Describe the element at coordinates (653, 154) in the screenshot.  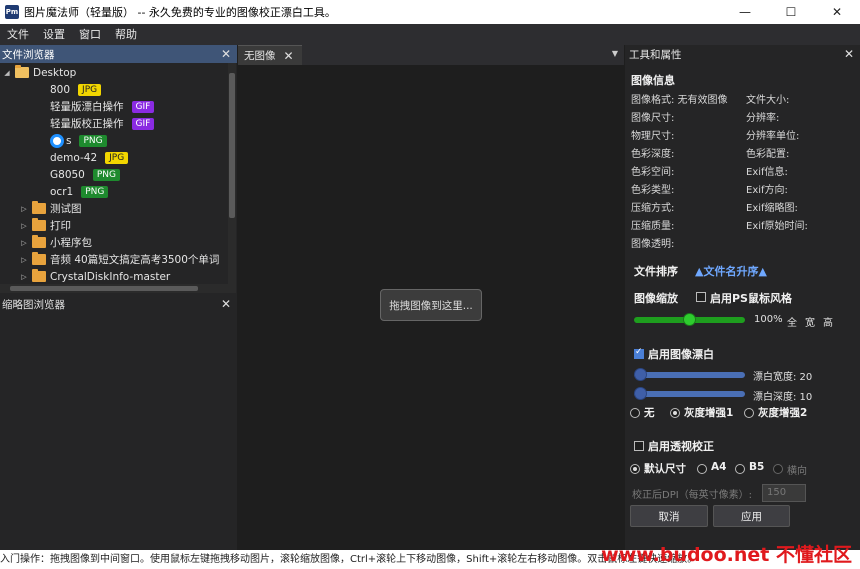
I see `info-color-depth: 色彩深度:` at that location.